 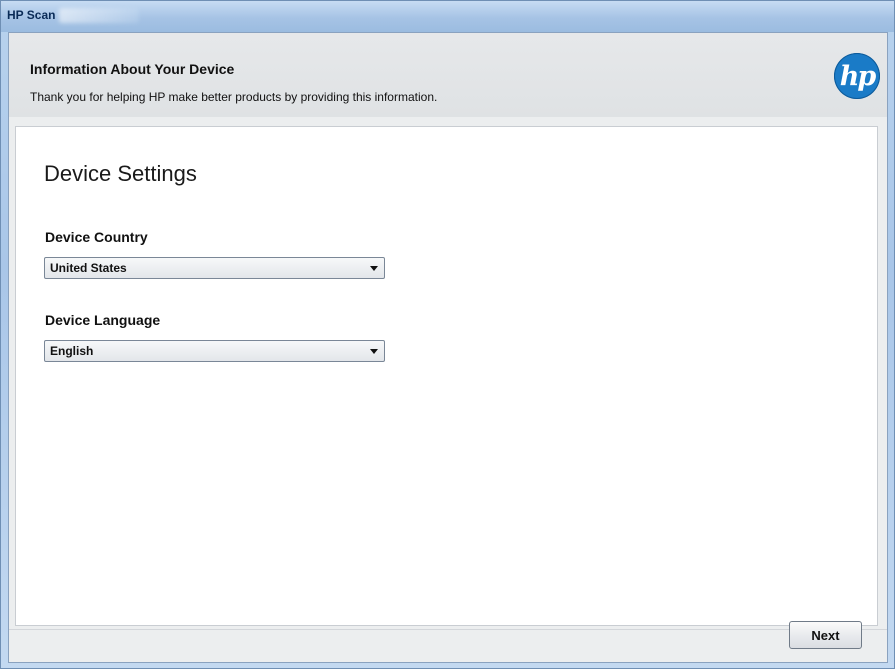 I want to click on hp-logo: hp, so click(x=857, y=76).